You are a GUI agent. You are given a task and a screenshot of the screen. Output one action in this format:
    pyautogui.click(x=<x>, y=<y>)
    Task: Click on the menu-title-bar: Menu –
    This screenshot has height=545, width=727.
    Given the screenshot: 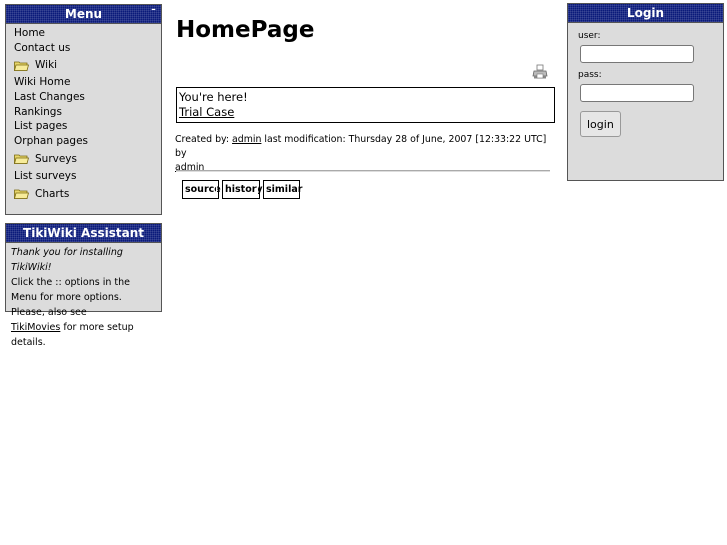 What is the action you would take?
    pyautogui.click(x=83, y=14)
    